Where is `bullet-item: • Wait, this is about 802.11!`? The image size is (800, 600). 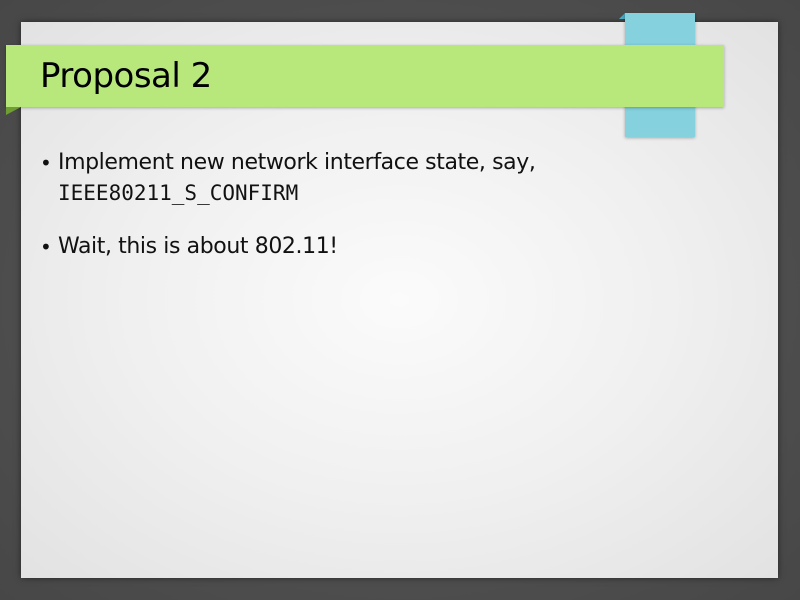 bullet-item: • Wait, this is about 802.11! is located at coordinates (390, 247).